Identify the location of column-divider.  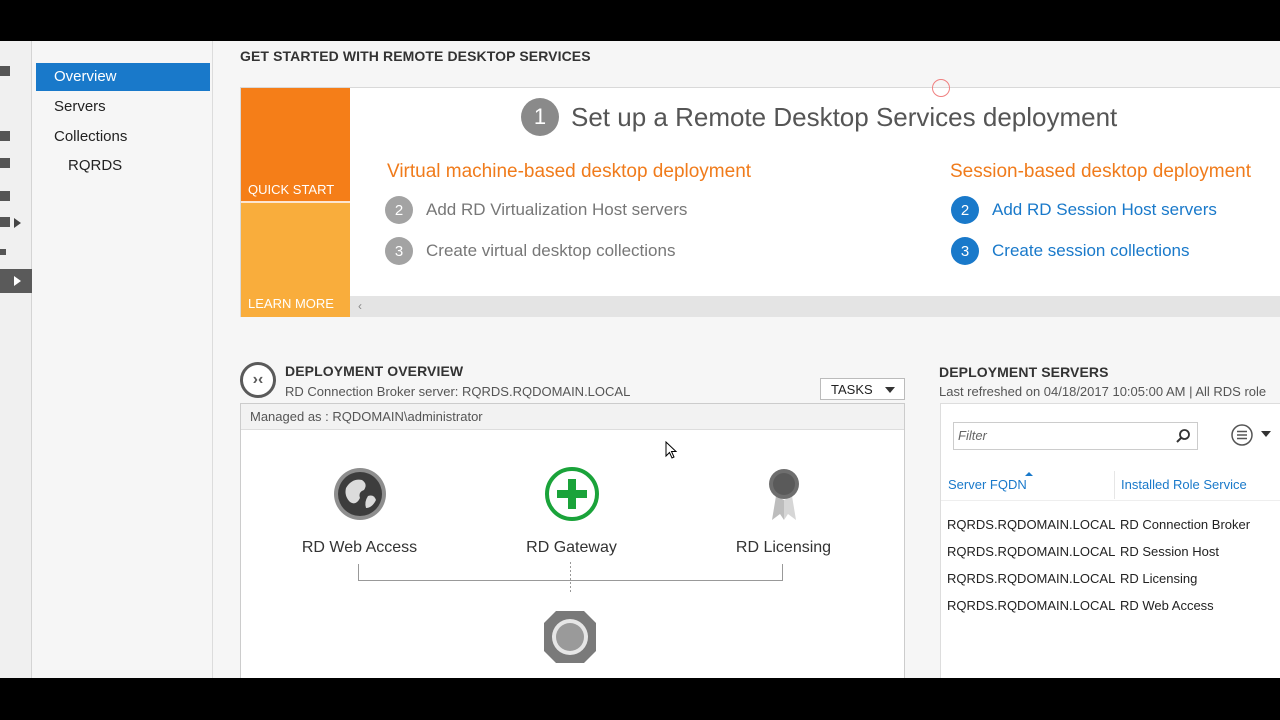
(1114, 485).